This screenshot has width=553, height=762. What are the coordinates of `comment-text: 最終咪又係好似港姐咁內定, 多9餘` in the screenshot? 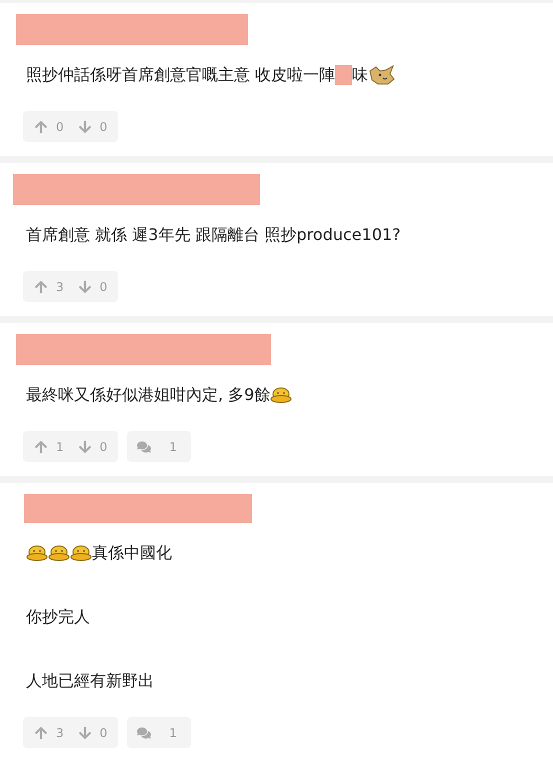 It's located at (148, 395).